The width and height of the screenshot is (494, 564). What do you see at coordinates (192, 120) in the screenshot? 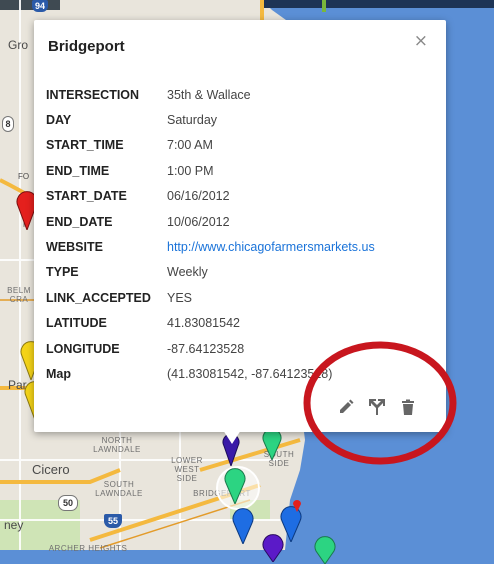
I see `field-value: Saturday` at bounding box center [192, 120].